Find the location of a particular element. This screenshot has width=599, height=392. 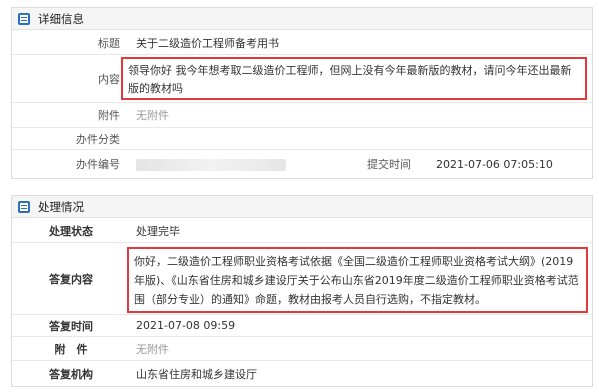

reply-org-value: 山东省住房和城乡建设厅 is located at coordinates (196, 374).